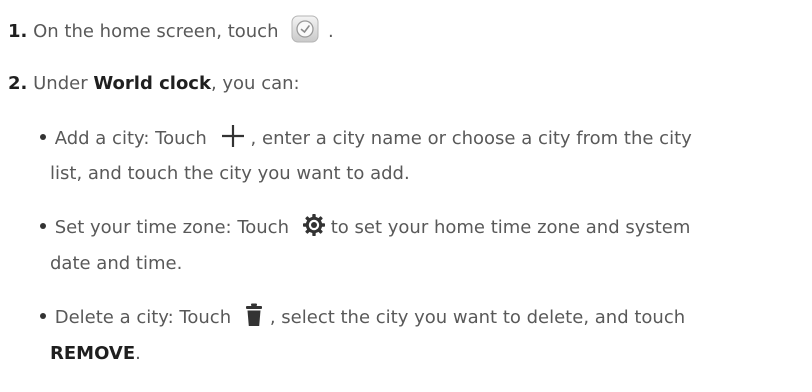 The width and height of the screenshot is (812, 392). I want to click on time-zone-text: Set your time zone: Touch, so click(171, 227).